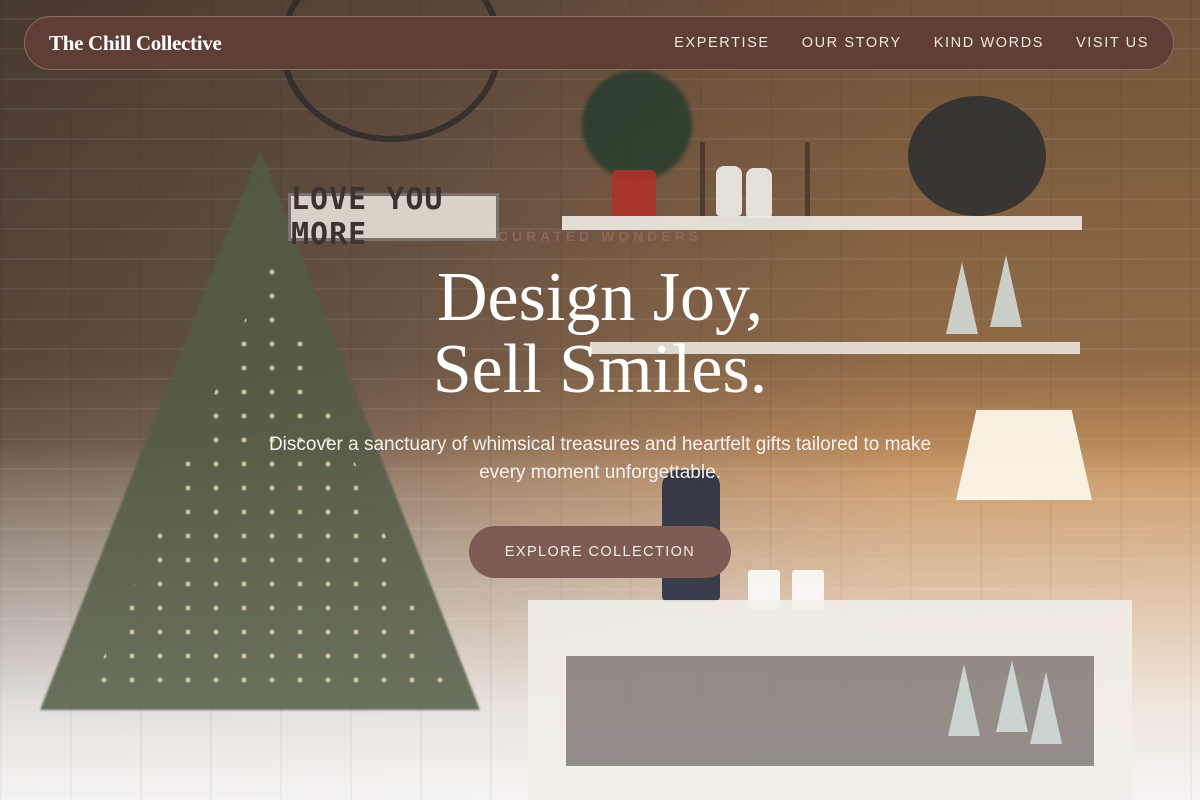  I want to click on lamp-shade, so click(1024, 455).